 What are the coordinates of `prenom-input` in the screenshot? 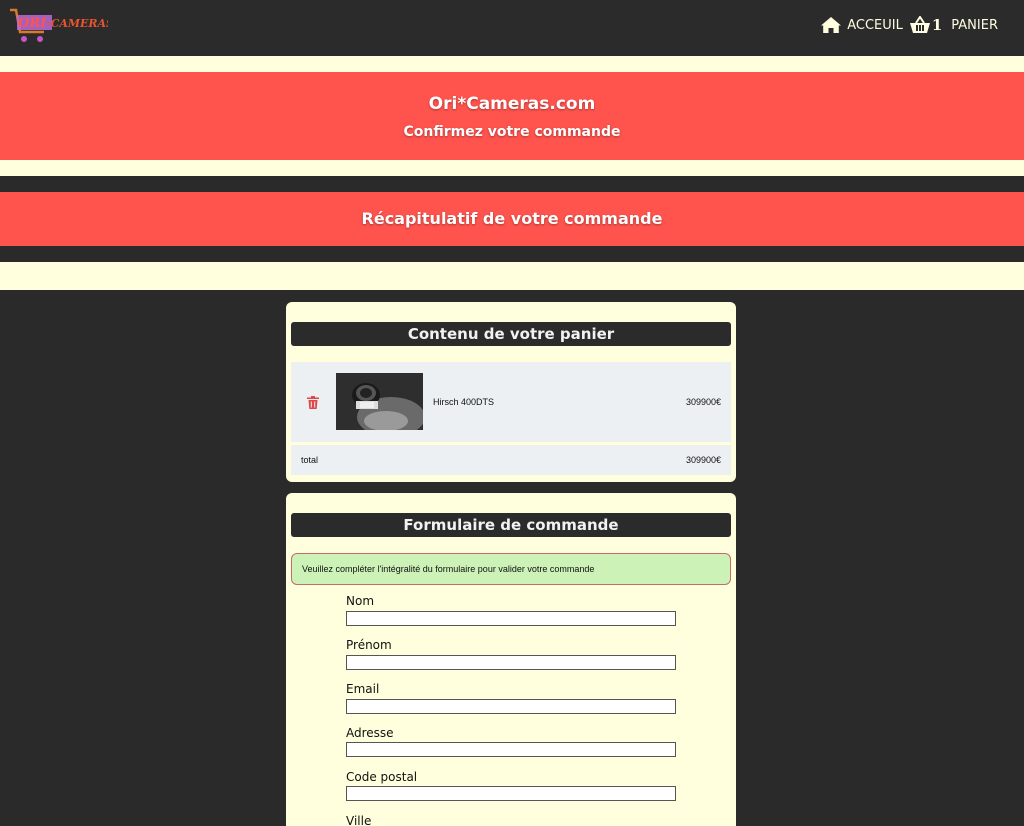 It's located at (511, 662).